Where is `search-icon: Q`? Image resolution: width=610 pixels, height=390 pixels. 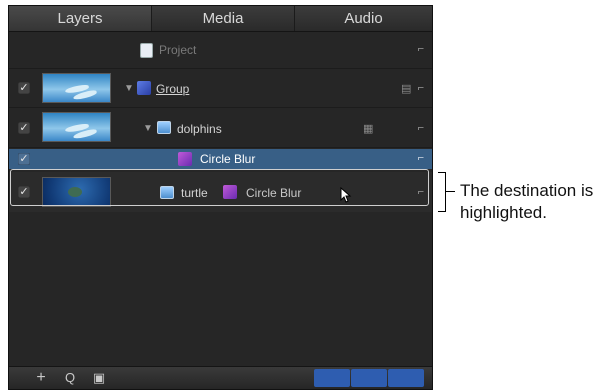 search-icon: Q is located at coordinates (70, 378).